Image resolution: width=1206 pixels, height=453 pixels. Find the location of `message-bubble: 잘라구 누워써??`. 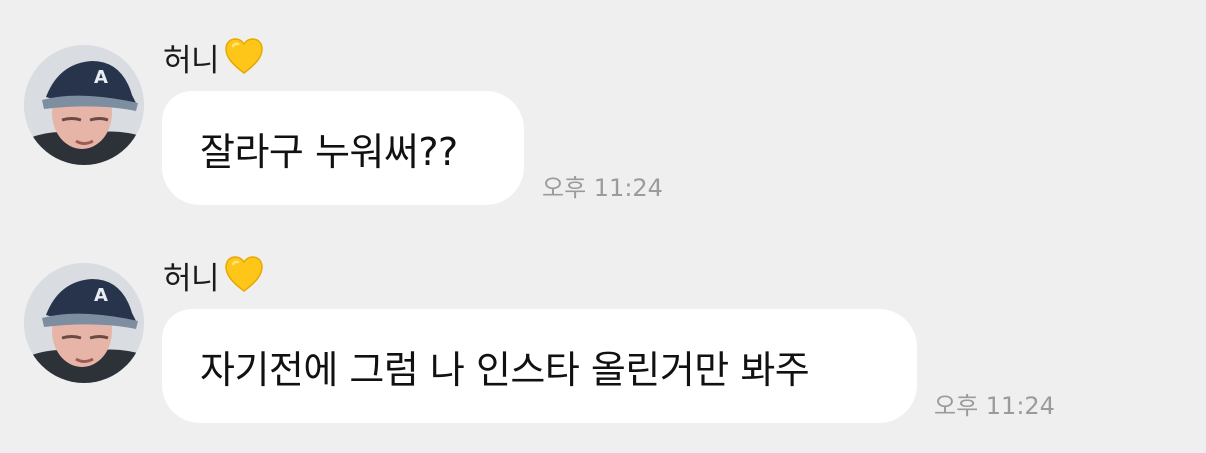

message-bubble: 잘라구 누워써?? is located at coordinates (343, 148).